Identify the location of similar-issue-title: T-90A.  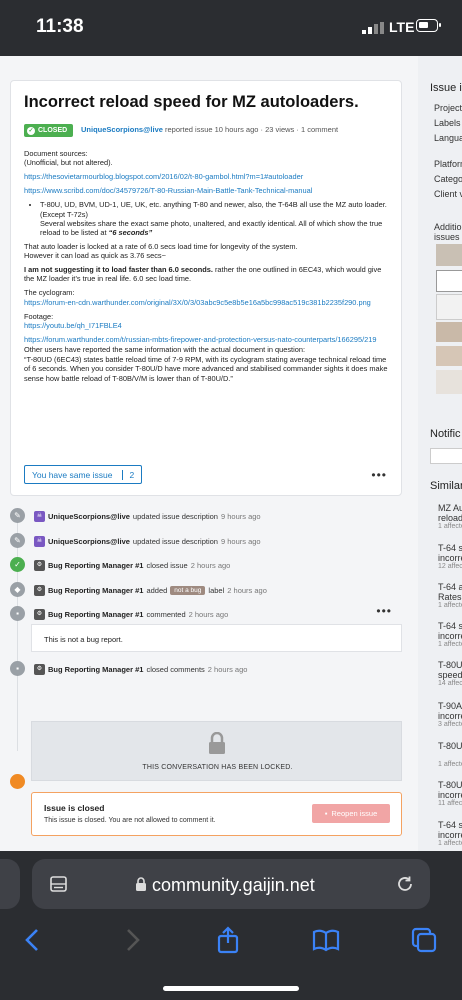
(450, 706).